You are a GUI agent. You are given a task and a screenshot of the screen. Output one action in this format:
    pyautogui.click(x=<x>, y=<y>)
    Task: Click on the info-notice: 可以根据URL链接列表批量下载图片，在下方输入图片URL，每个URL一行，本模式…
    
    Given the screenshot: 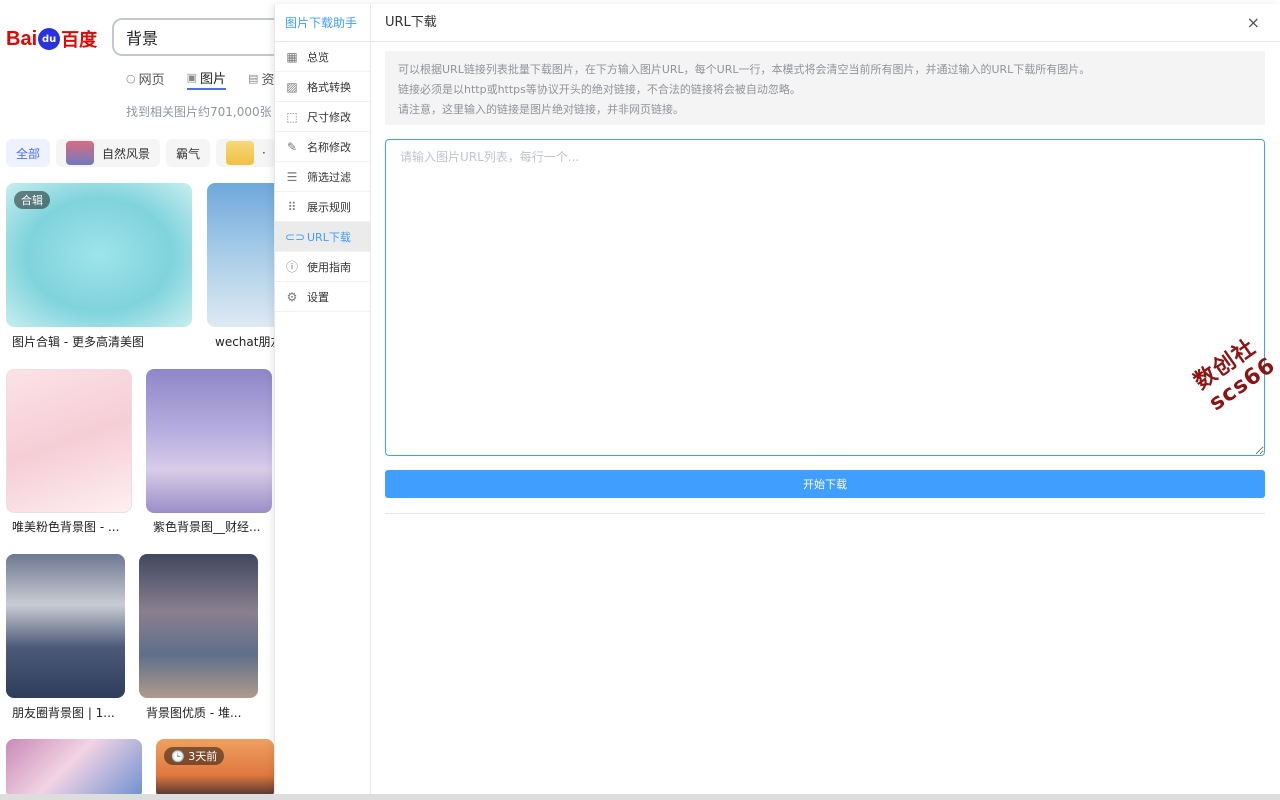 What is the action you would take?
    pyautogui.click(x=825, y=88)
    